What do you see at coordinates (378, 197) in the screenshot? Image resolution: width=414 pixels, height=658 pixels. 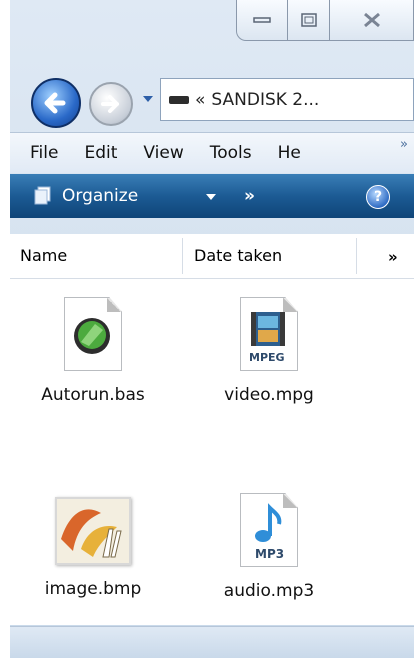 I see `help-button: ?` at bounding box center [378, 197].